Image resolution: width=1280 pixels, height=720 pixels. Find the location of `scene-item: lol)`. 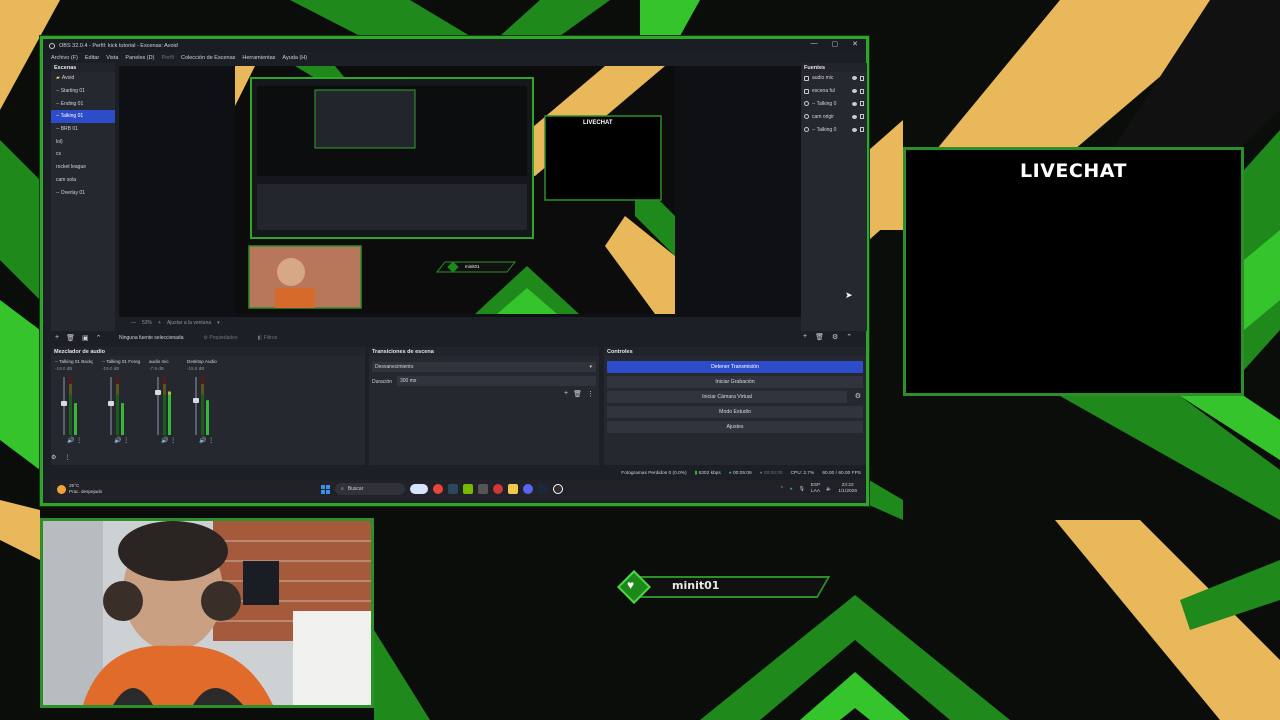

scene-item: lol) is located at coordinates (83, 141).